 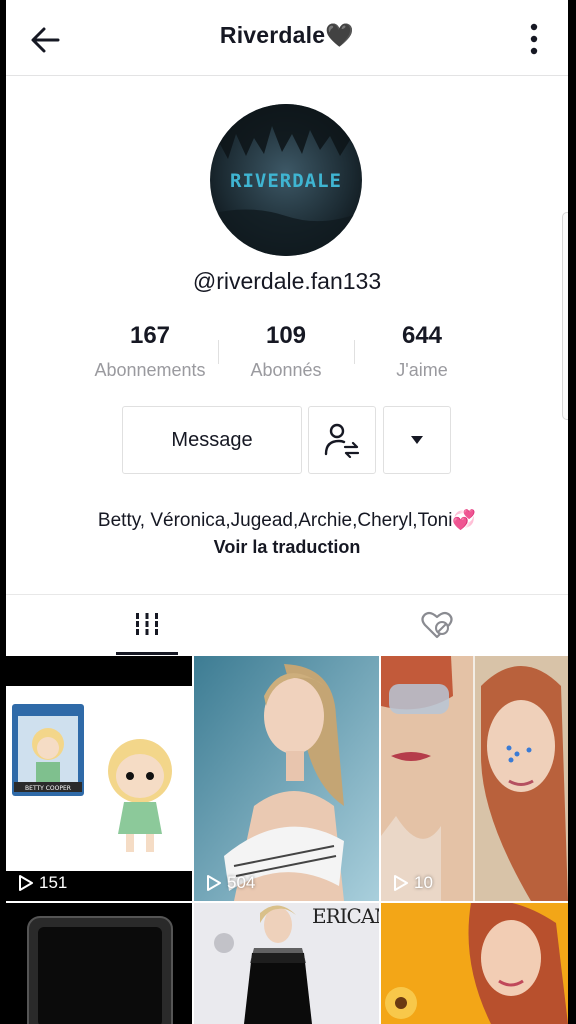 What do you see at coordinates (345, 916) in the screenshot?
I see `tile-overlay-text: ERICAN MUSIC RDS` at bounding box center [345, 916].